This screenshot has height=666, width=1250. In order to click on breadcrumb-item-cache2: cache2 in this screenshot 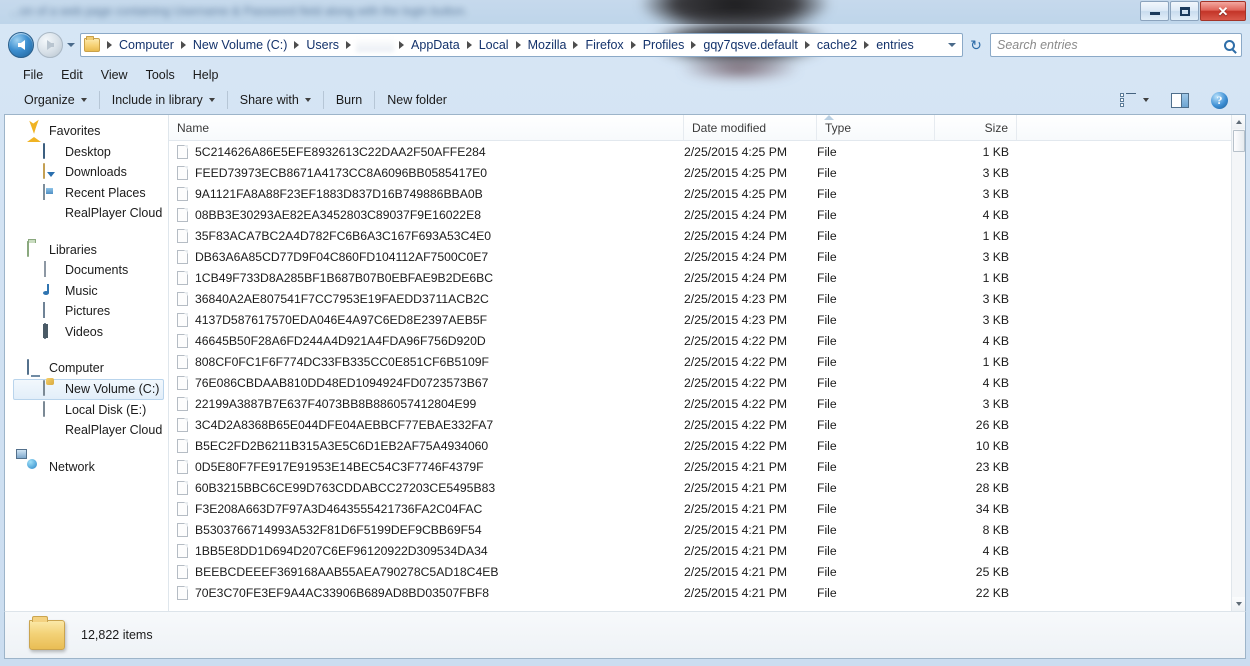, I will do `click(837, 45)`.